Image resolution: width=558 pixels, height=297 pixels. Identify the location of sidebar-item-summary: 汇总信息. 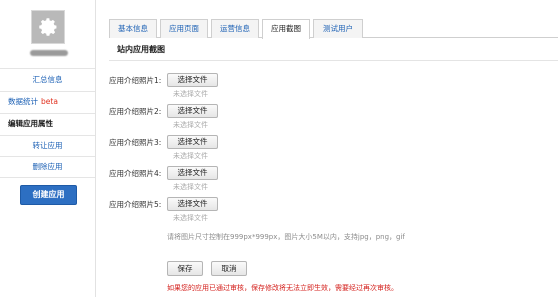
(47, 80).